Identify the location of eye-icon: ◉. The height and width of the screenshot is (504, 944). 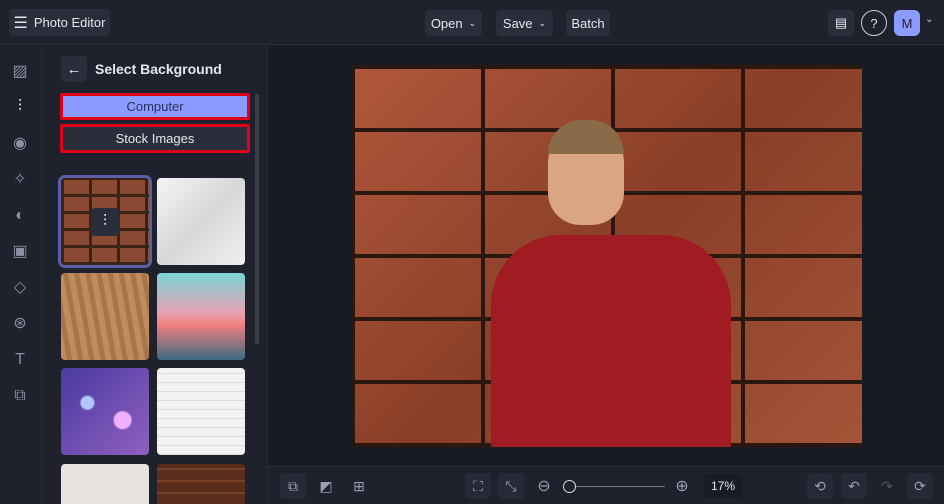
(20, 144).